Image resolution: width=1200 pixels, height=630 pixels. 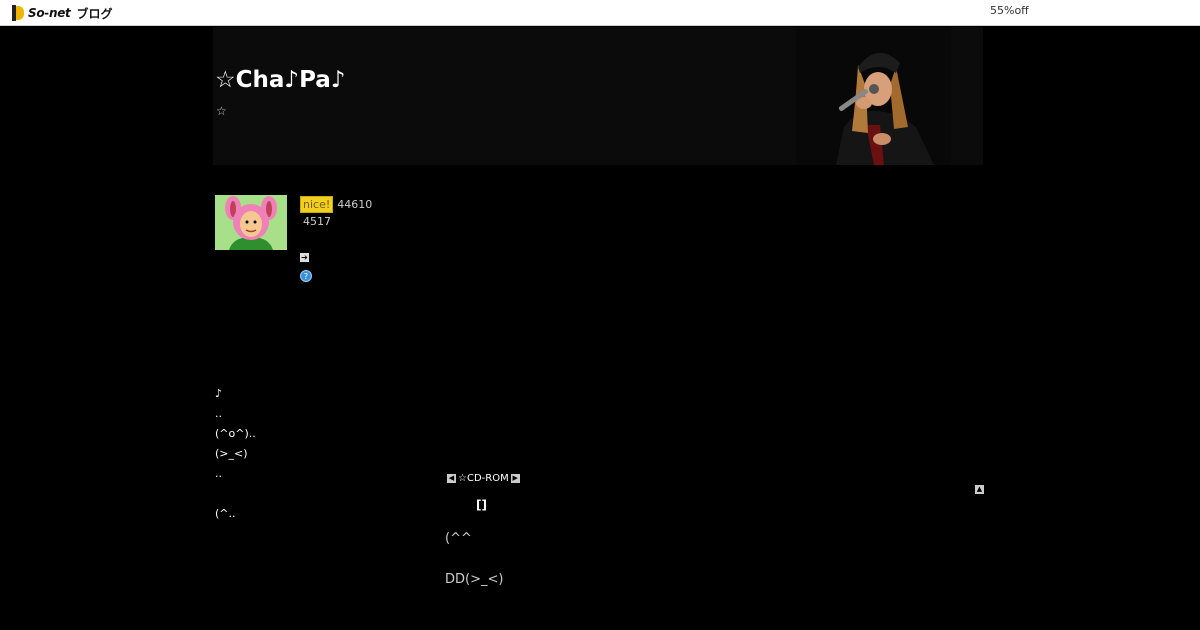 I want to click on blog-title: ☆Cha♪Pa♪, so click(x=280, y=80).